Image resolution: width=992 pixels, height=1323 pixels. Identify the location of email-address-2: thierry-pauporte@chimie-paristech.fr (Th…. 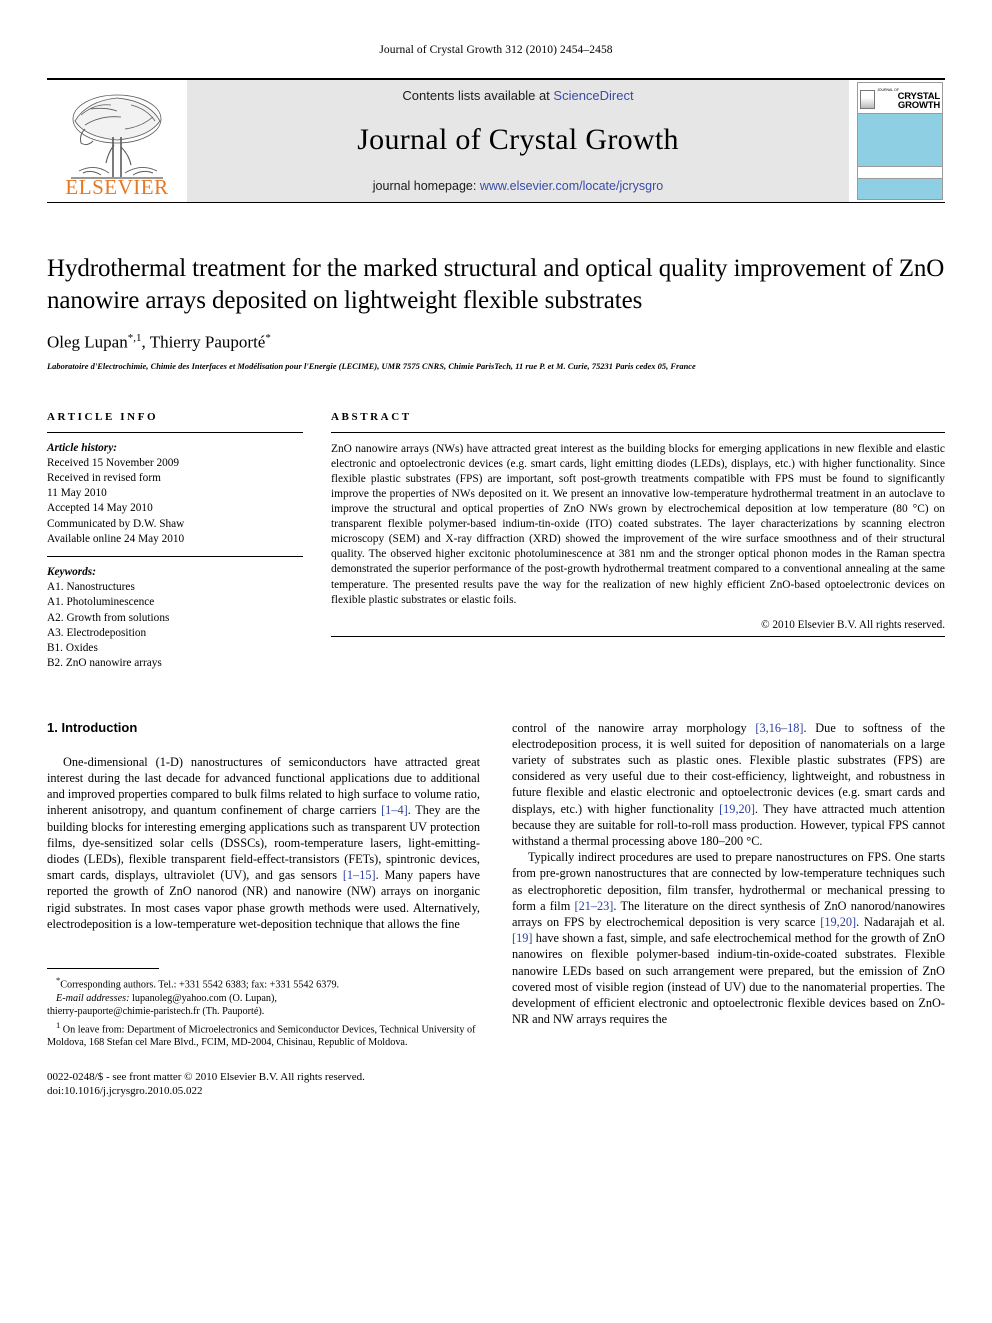
(155, 1011).